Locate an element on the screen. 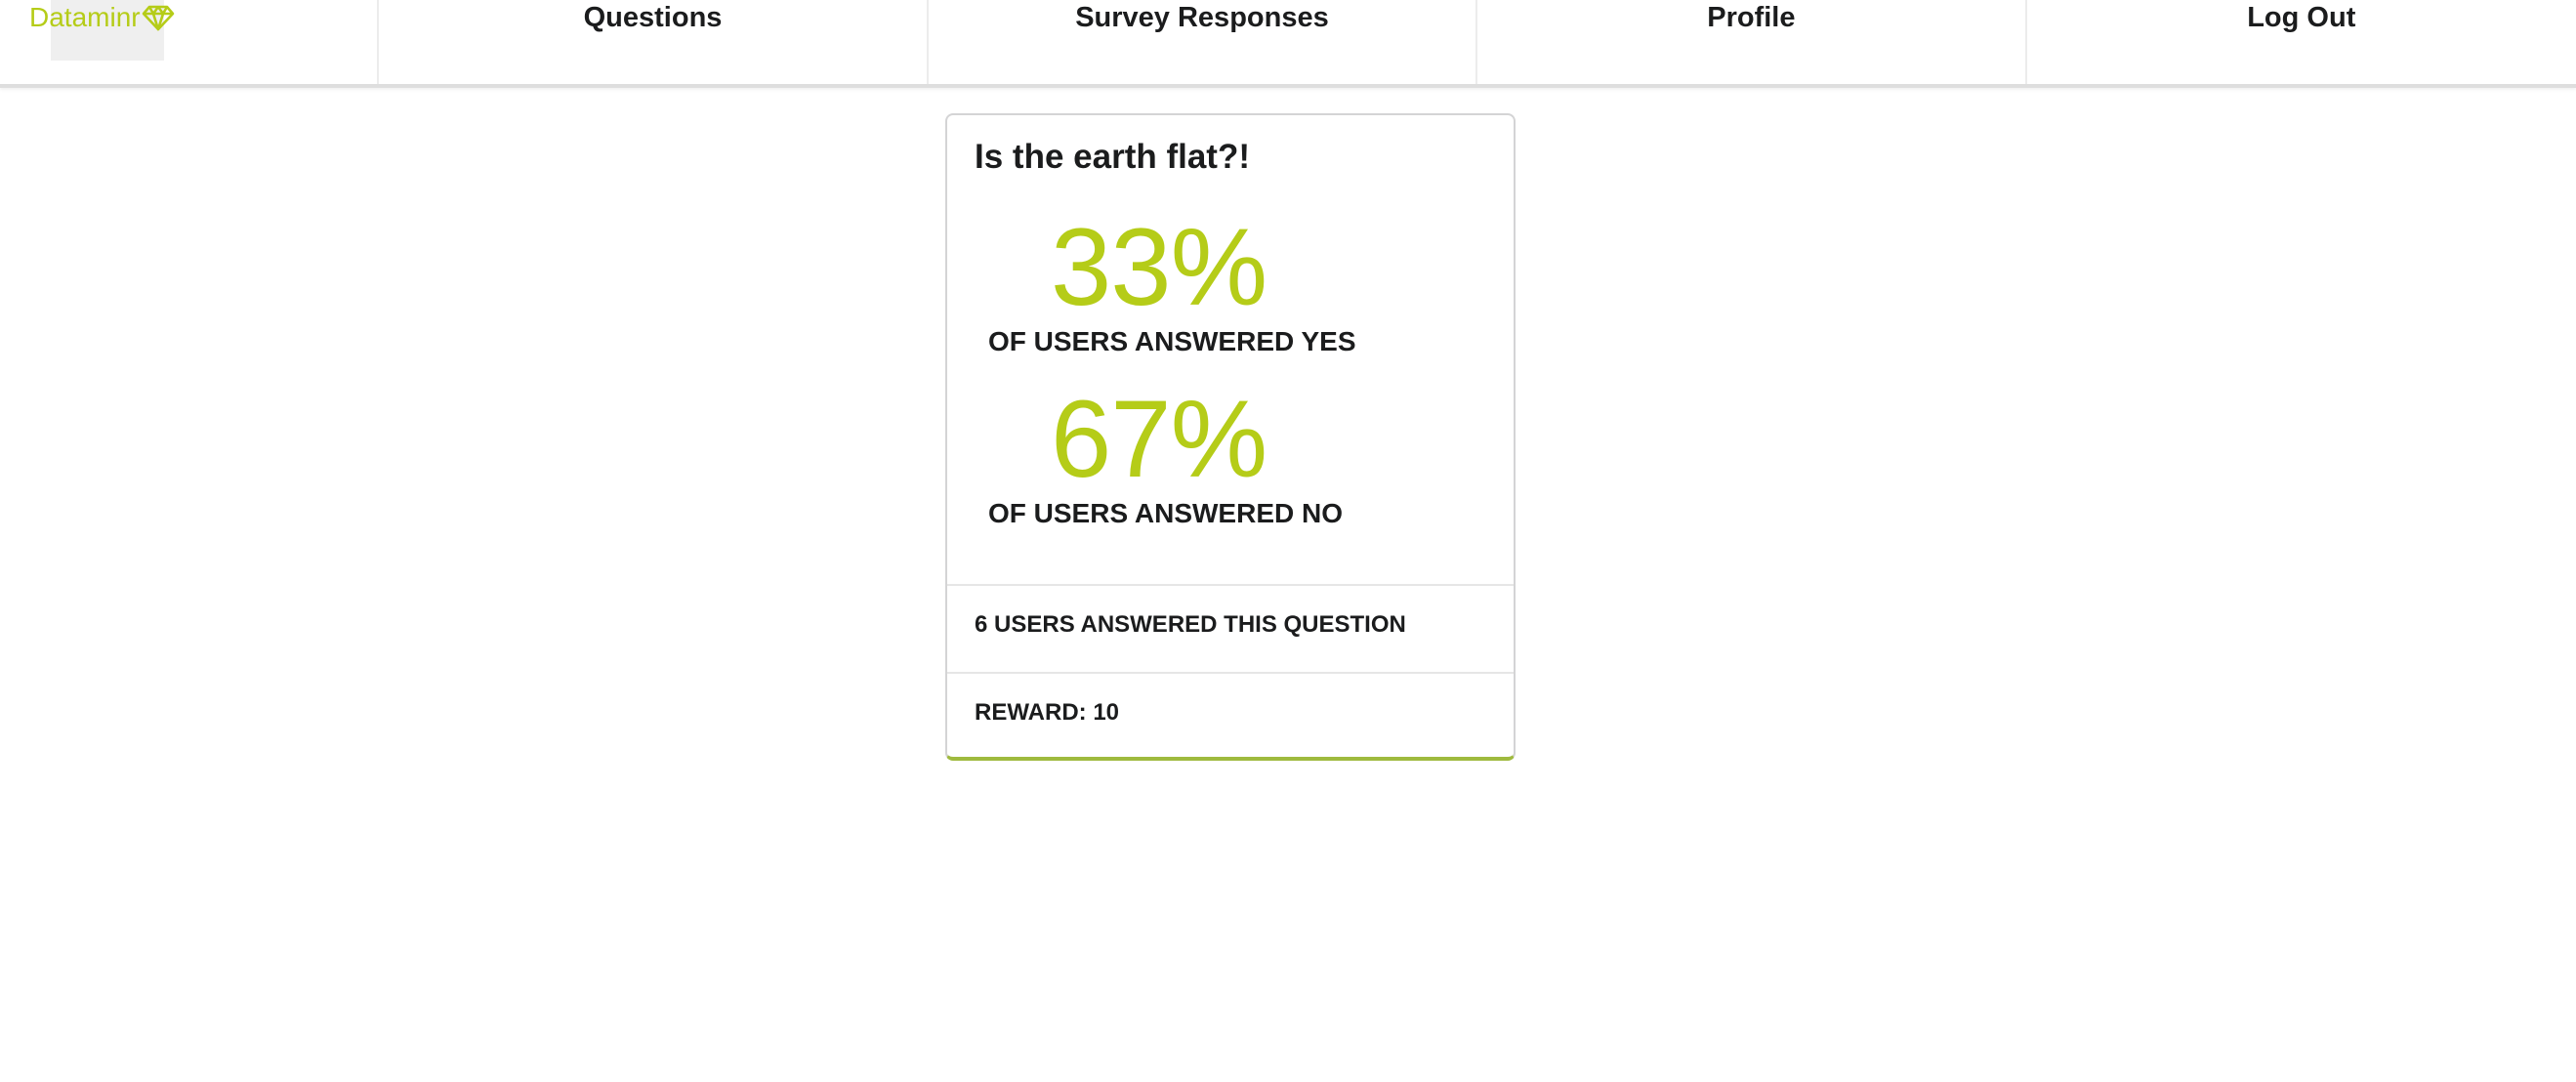 This screenshot has height=1082, width=2576. reward-amount: REWARD: 10 is located at coordinates (1230, 714).